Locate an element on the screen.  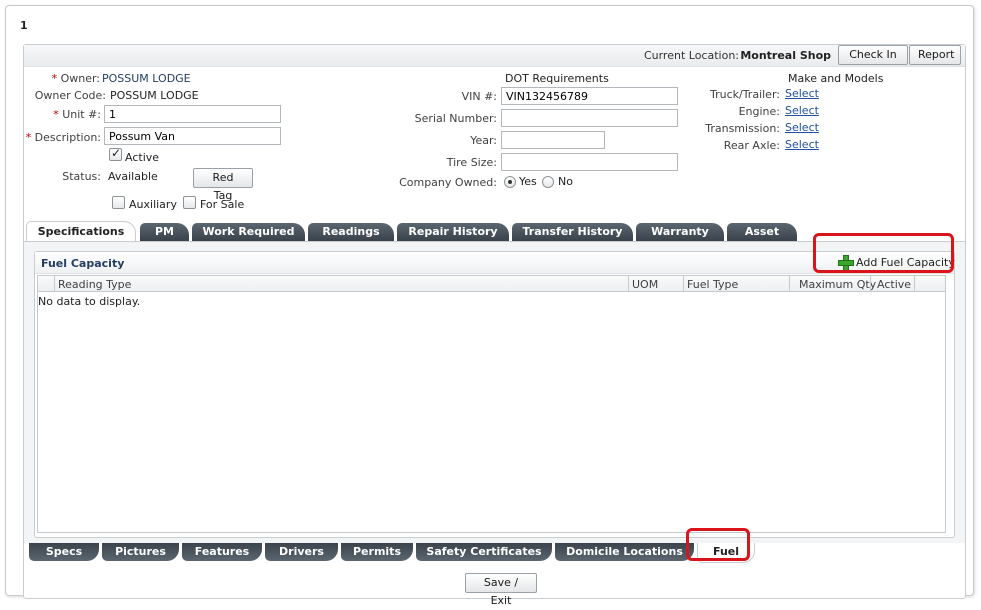
make-models-heading: Make and Models is located at coordinates (836, 78).